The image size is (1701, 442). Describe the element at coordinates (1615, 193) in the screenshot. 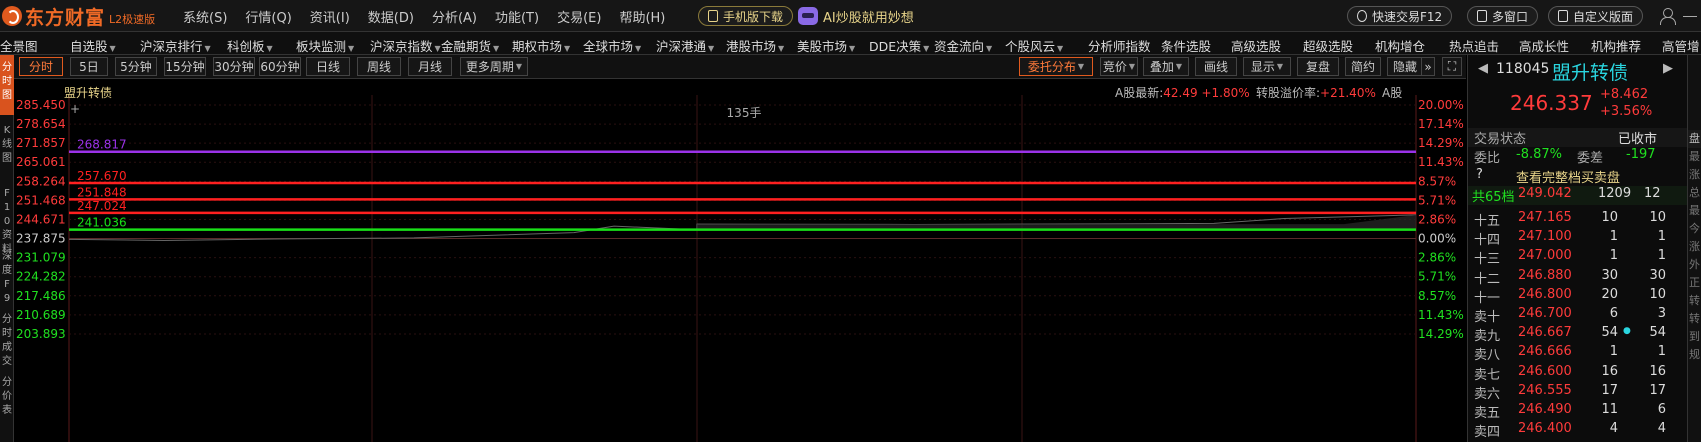

I see `total-levels-vol: 1209` at that location.